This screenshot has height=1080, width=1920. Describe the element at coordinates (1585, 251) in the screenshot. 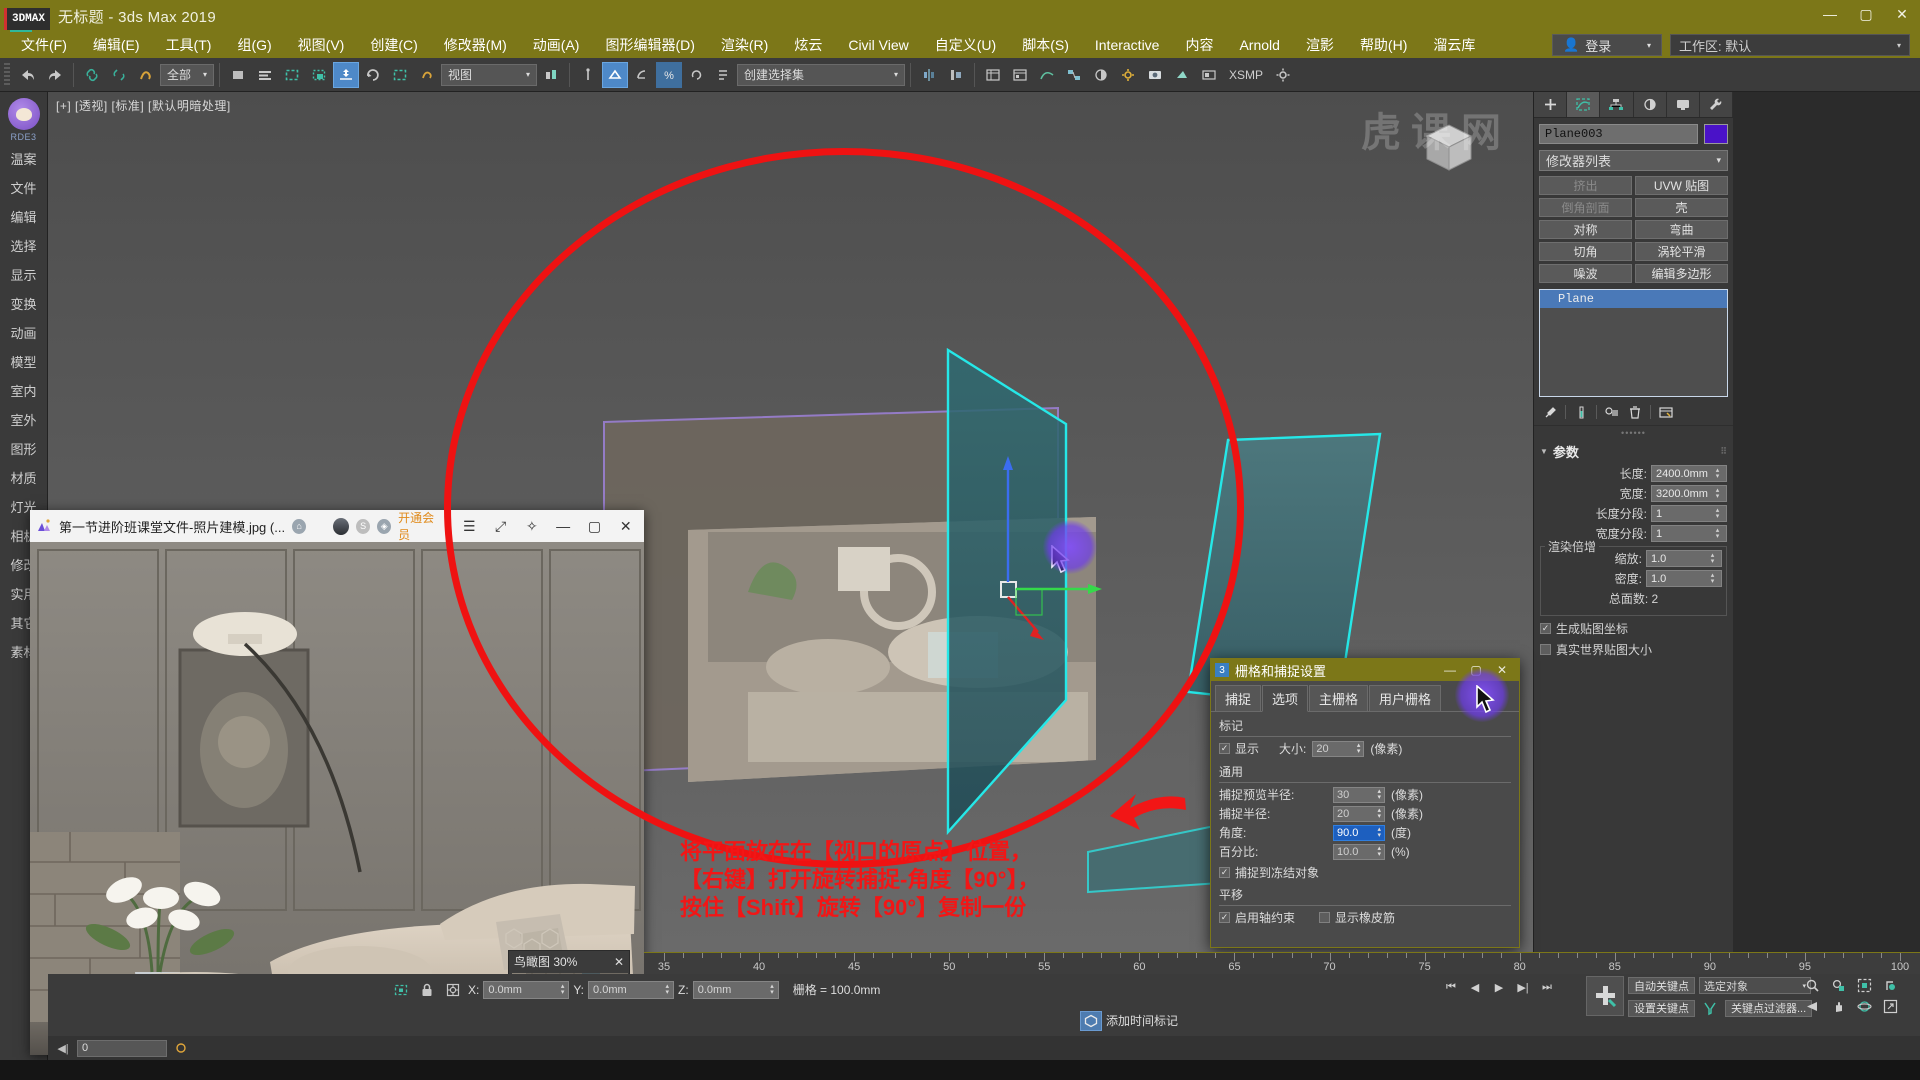

I see `modifier-button-6: 切角` at that location.